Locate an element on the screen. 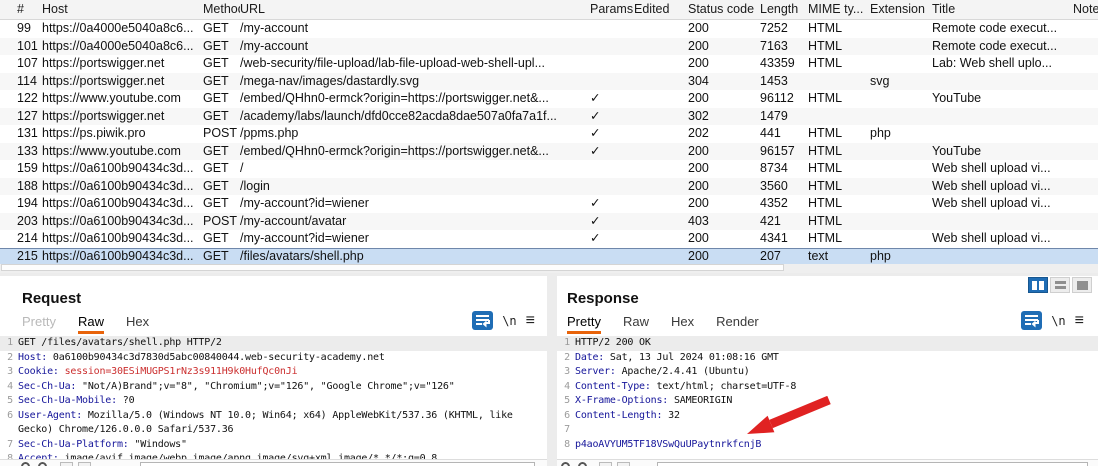 Image resolution: width=1098 pixels, height=466 pixels. response-title: Response is located at coordinates (603, 298).